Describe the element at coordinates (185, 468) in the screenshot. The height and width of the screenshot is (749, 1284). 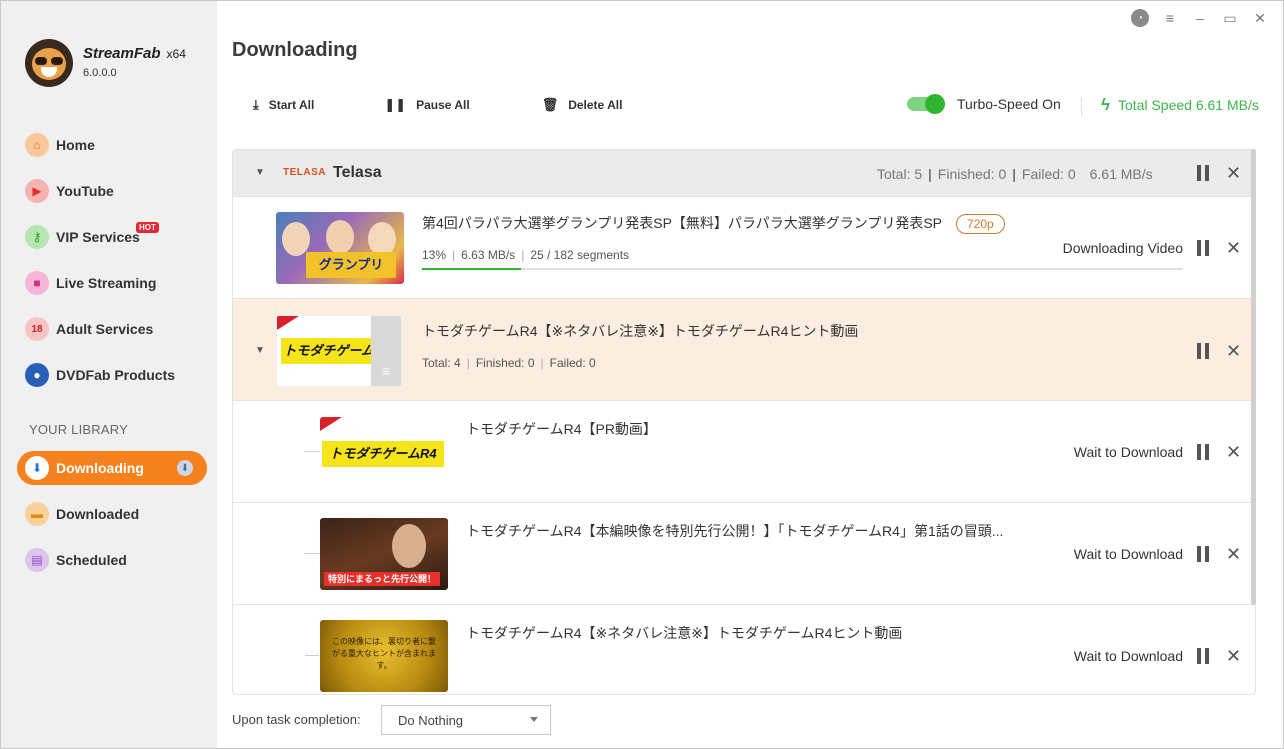
I see `download-count-icon: ⬇` at that location.